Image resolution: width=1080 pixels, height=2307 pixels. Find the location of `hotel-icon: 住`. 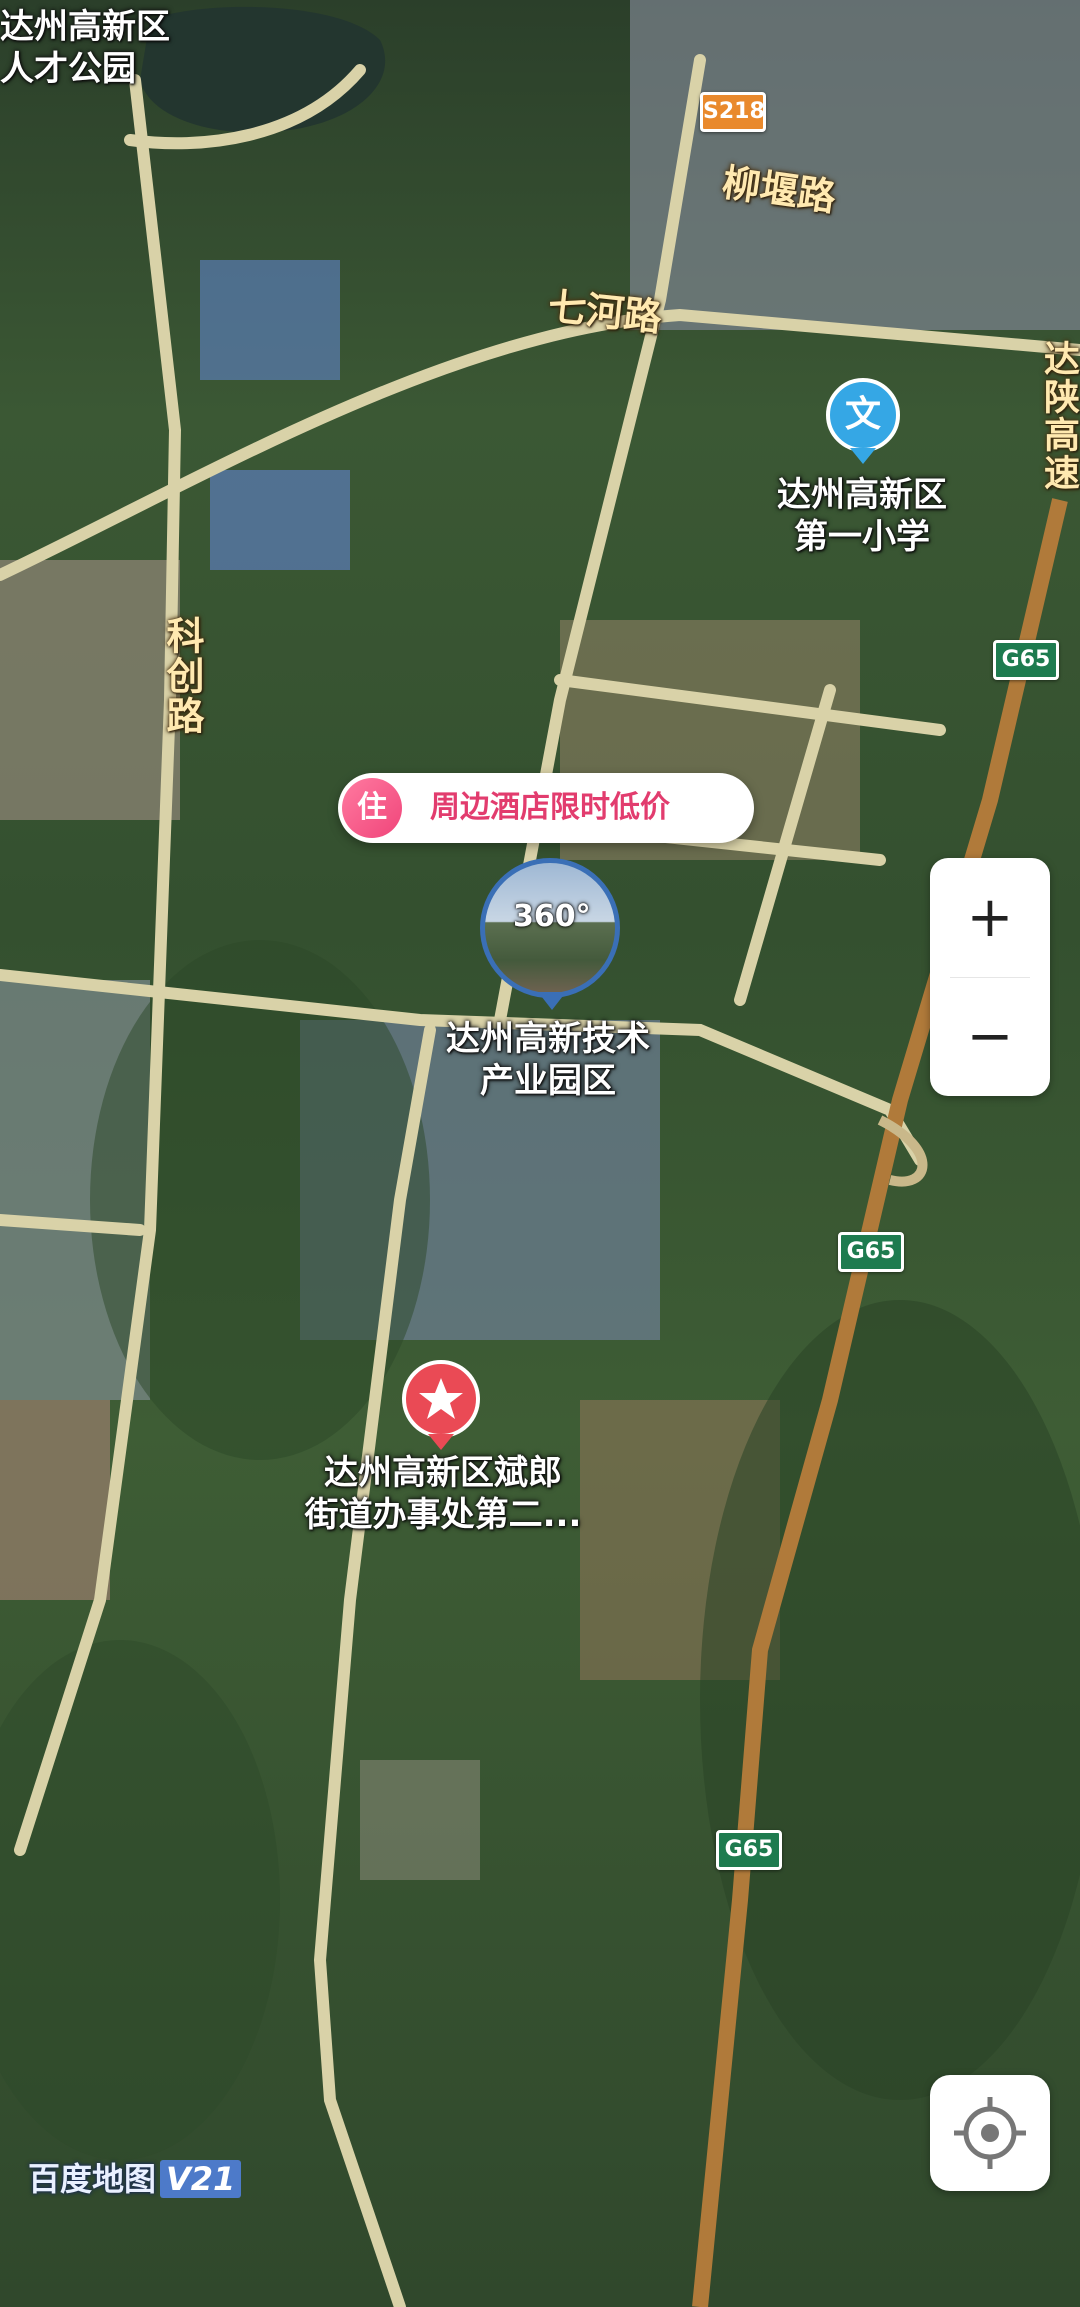

hotel-icon: 住 is located at coordinates (372, 808).